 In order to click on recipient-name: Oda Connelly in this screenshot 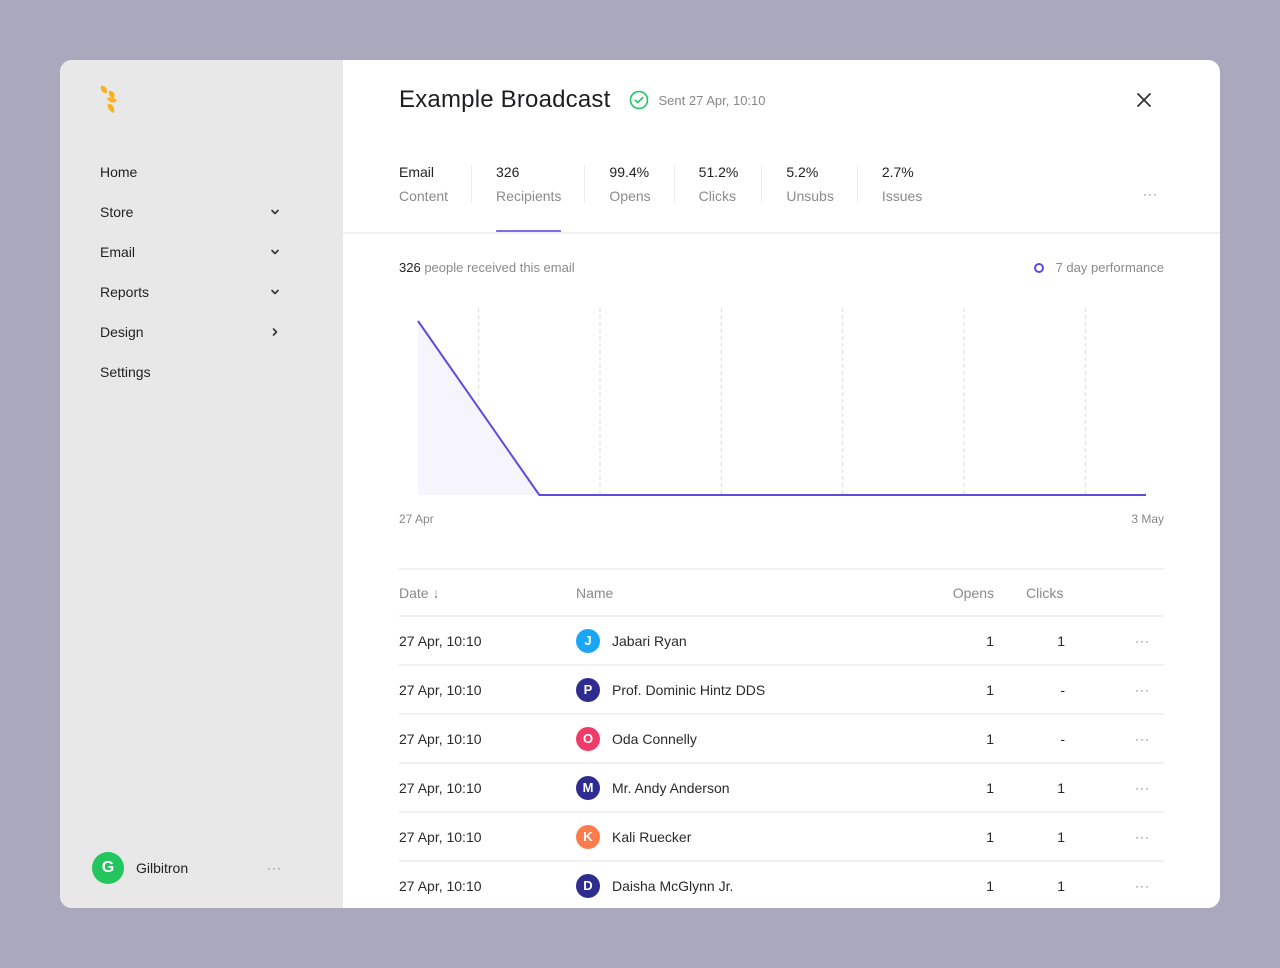, I will do `click(654, 739)`.